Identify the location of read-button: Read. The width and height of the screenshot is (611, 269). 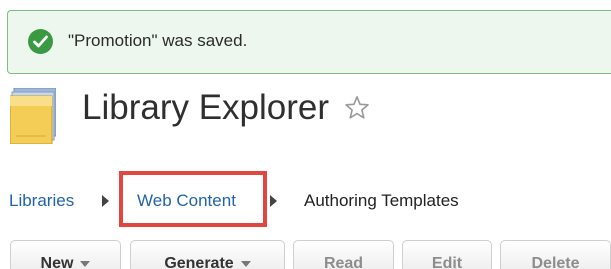
(343, 254).